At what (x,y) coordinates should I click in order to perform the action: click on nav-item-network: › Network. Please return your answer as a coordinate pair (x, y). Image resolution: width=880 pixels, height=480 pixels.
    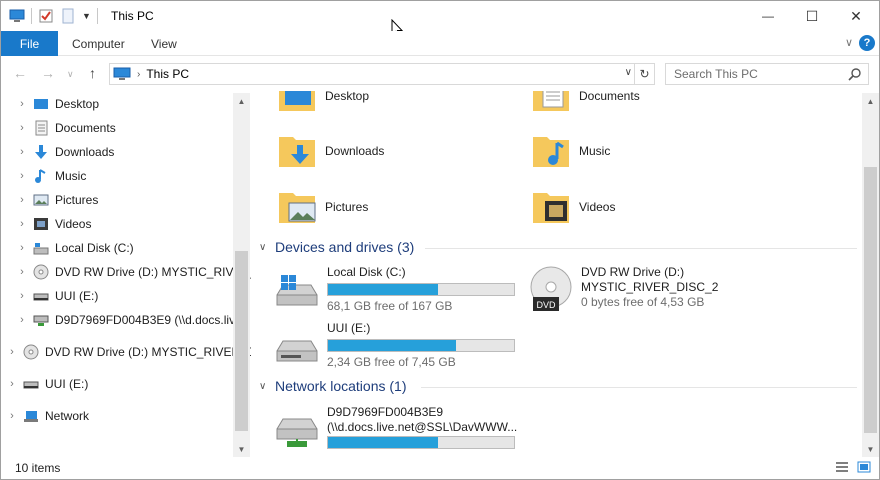
    Looking at the image, I should click on (47, 416).